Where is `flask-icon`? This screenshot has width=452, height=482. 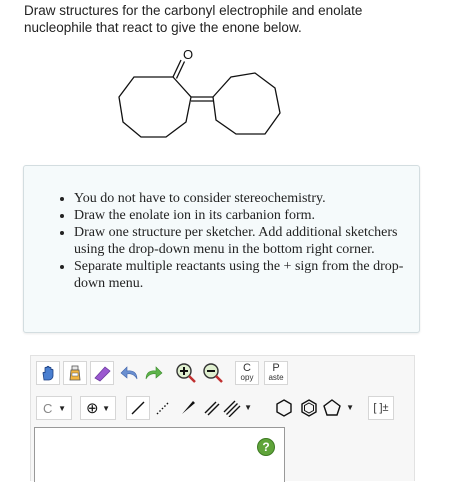 flask-icon is located at coordinates (75, 373).